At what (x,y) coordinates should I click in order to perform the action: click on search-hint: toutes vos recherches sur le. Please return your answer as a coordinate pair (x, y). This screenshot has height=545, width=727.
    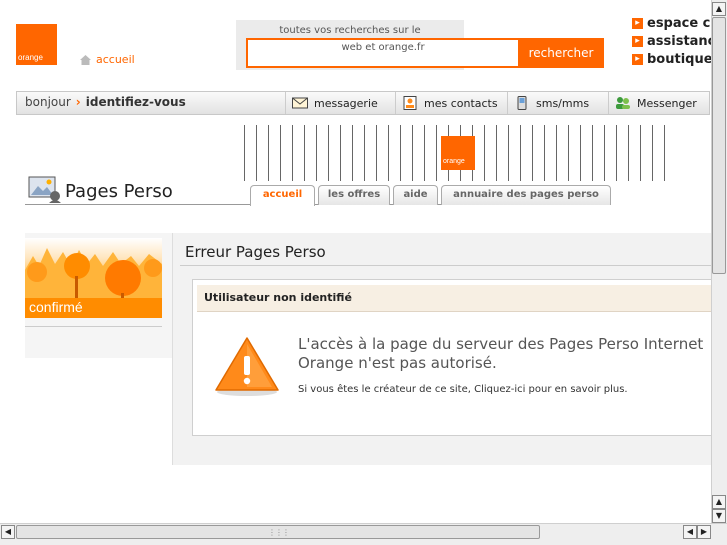
    Looking at the image, I should click on (350, 30).